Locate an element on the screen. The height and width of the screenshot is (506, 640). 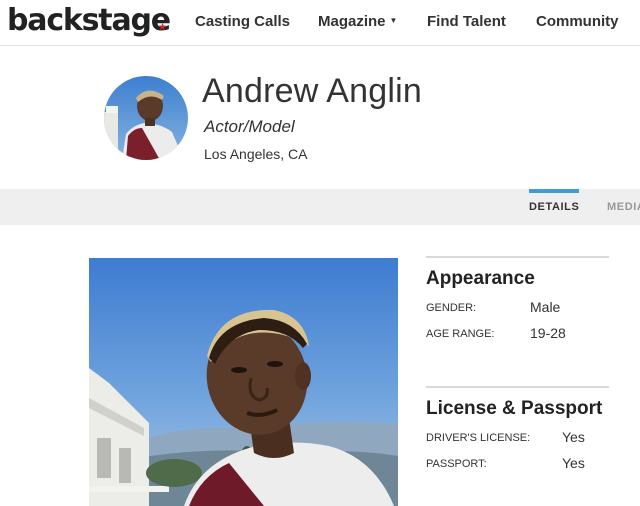
age-range-label: AGE RANGE: is located at coordinates (460, 334).